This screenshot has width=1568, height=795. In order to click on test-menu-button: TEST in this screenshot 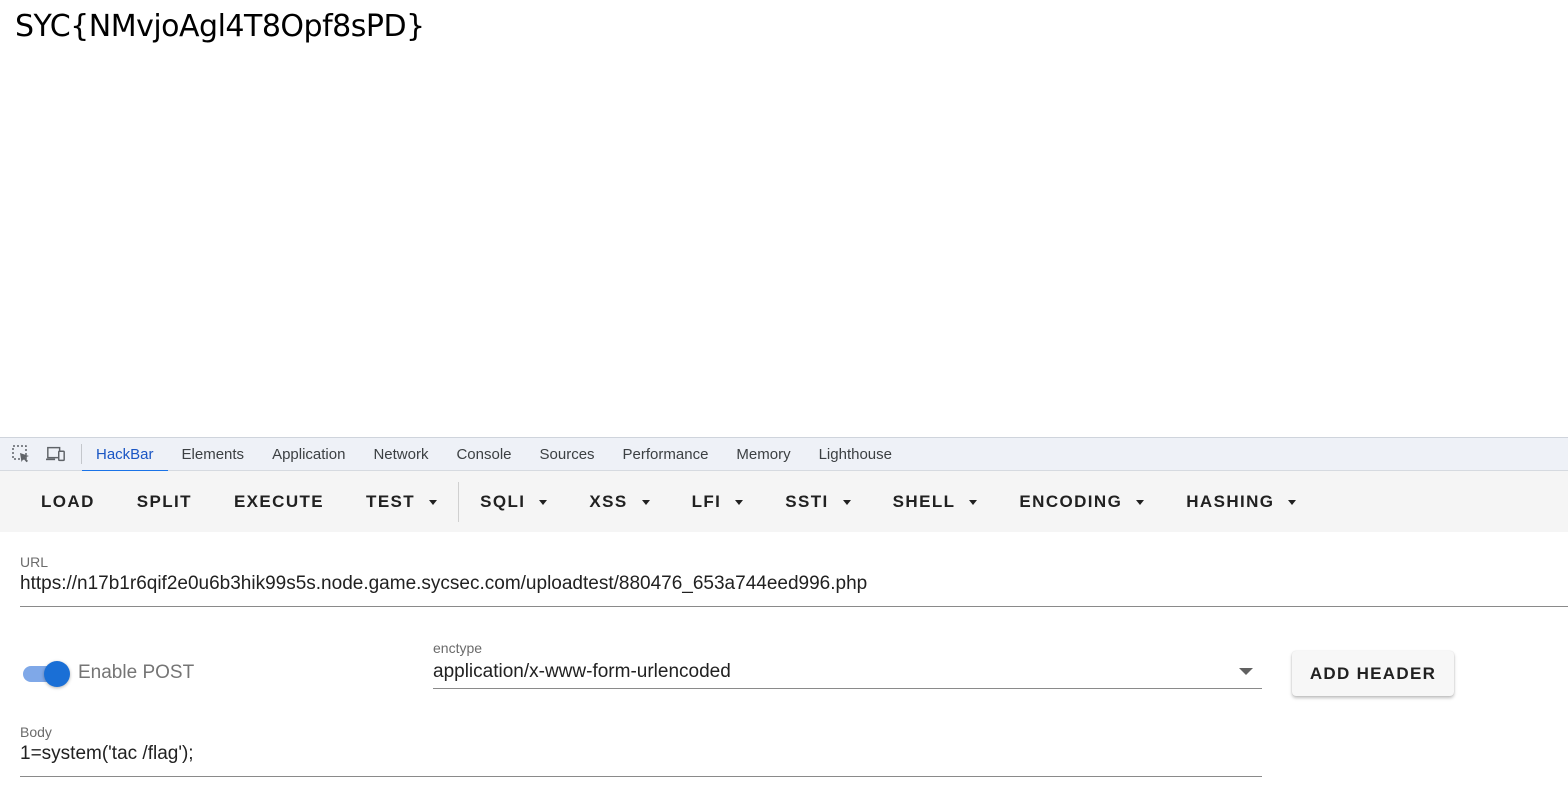, I will do `click(401, 502)`.